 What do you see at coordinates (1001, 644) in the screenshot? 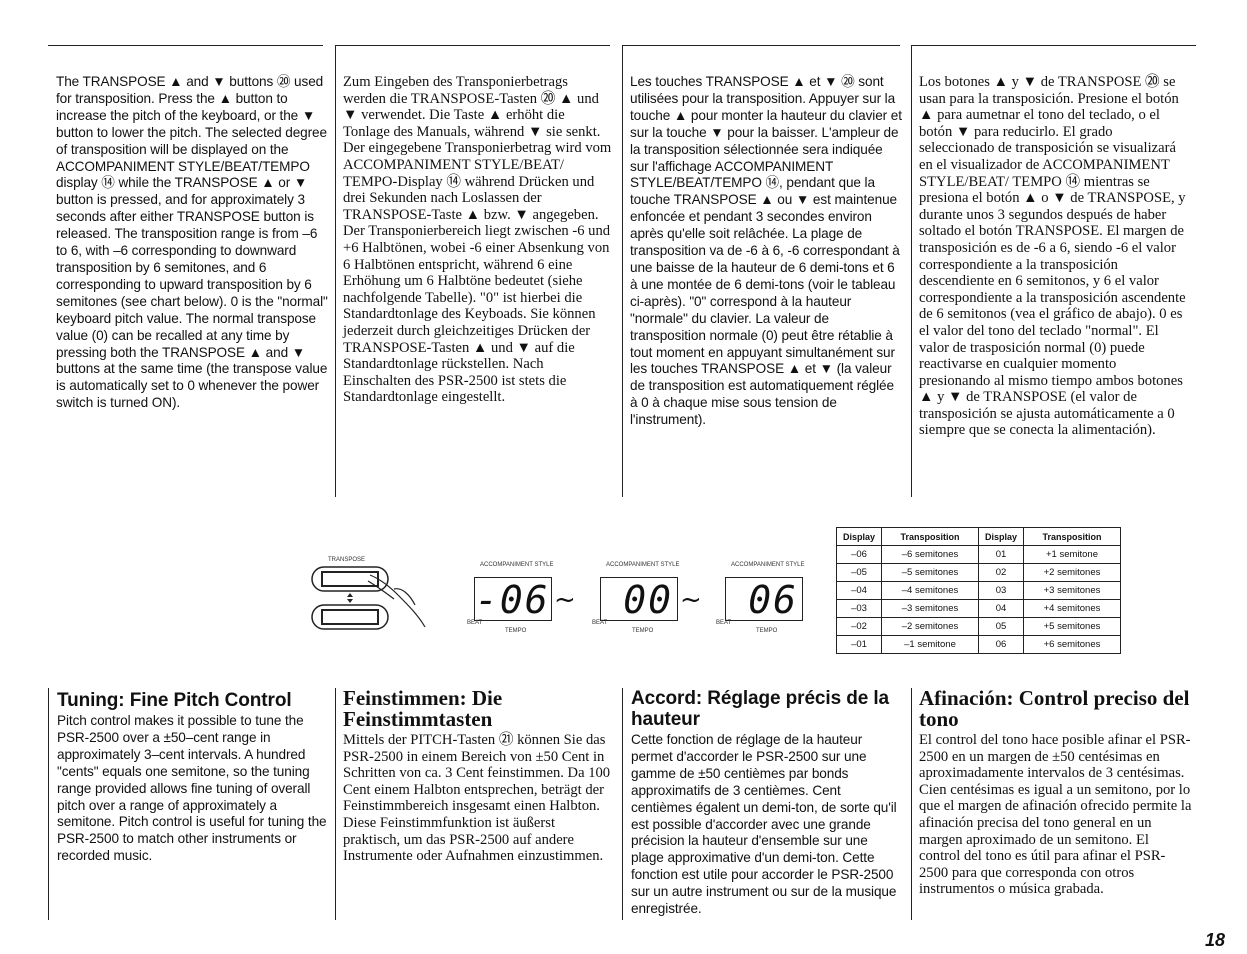
I see `table-cell: 06` at bounding box center [1001, 644].